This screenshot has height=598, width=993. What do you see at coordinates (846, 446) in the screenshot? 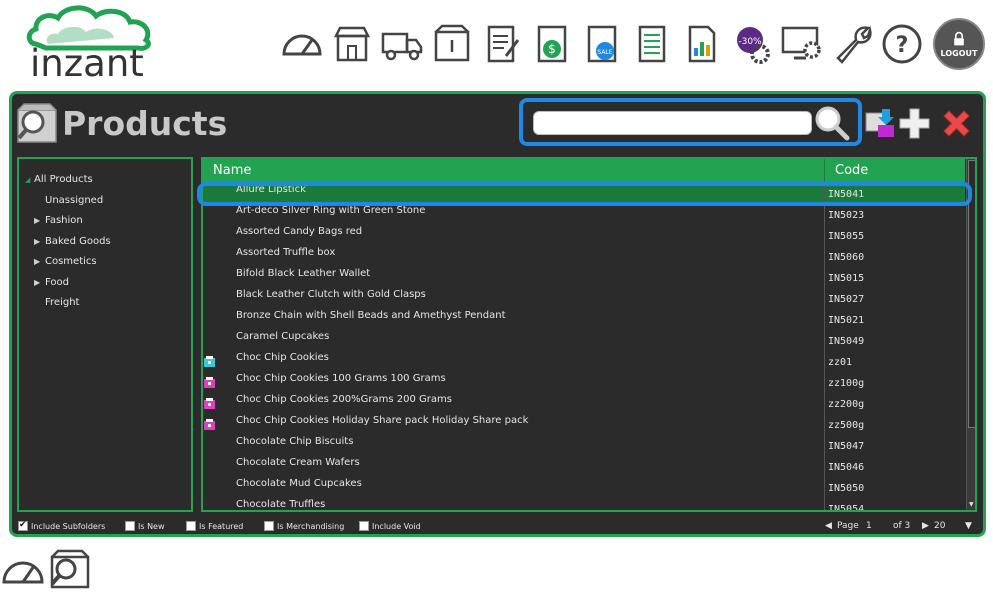
I see `product-code: IN5047` at bounding box center [846, 446].